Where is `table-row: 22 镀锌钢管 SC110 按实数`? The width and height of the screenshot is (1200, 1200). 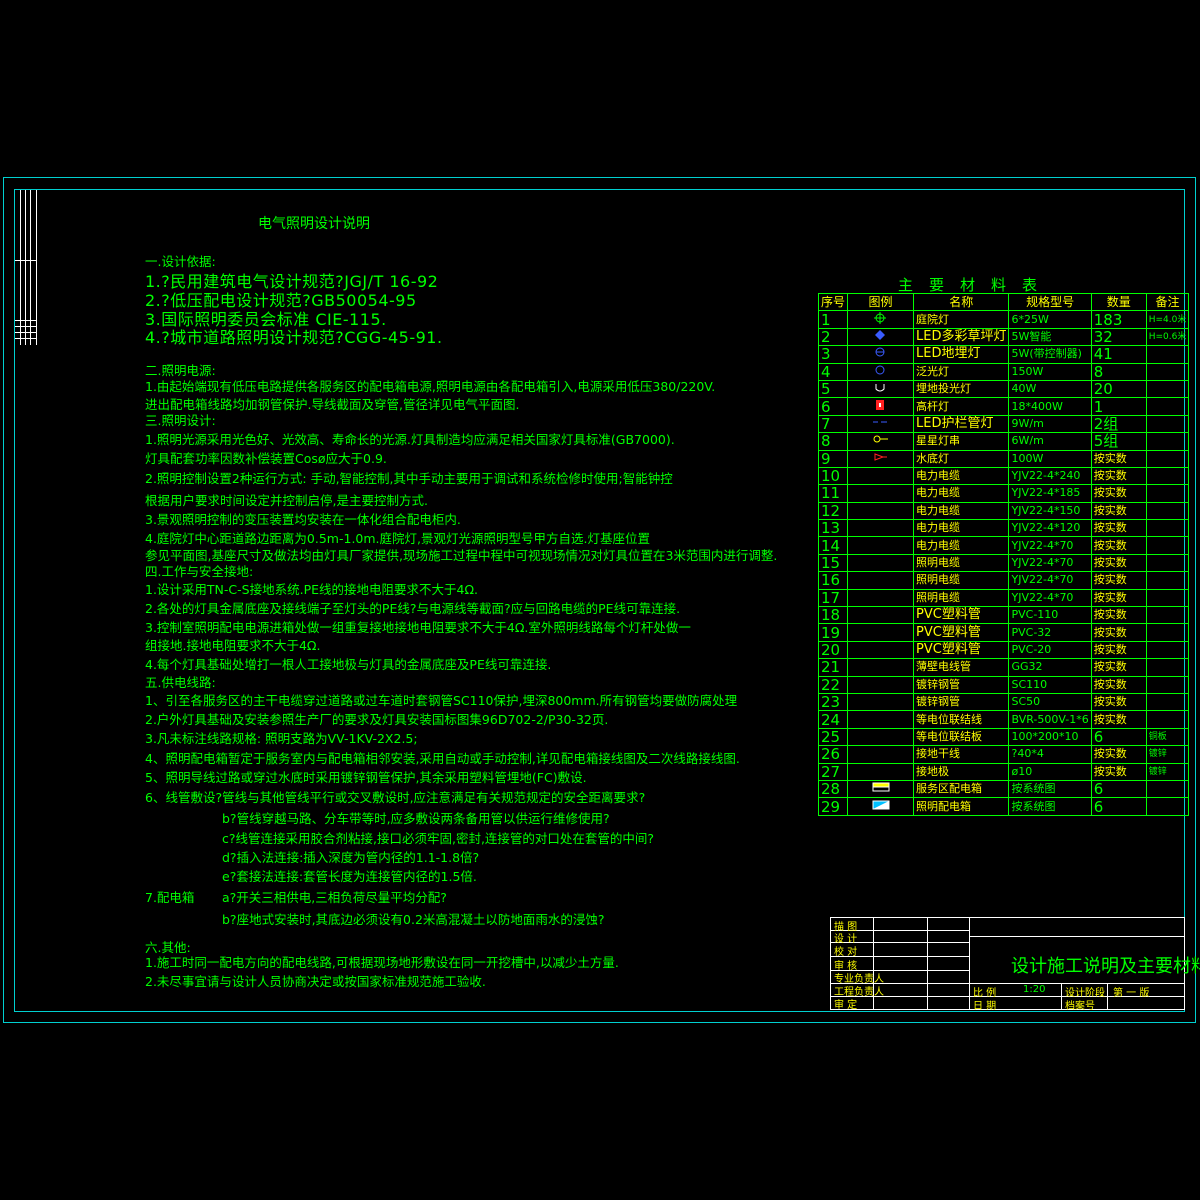 table-row: 22 镀锌钢管 SC110 按实数 is located at coordinates (1003, 684).